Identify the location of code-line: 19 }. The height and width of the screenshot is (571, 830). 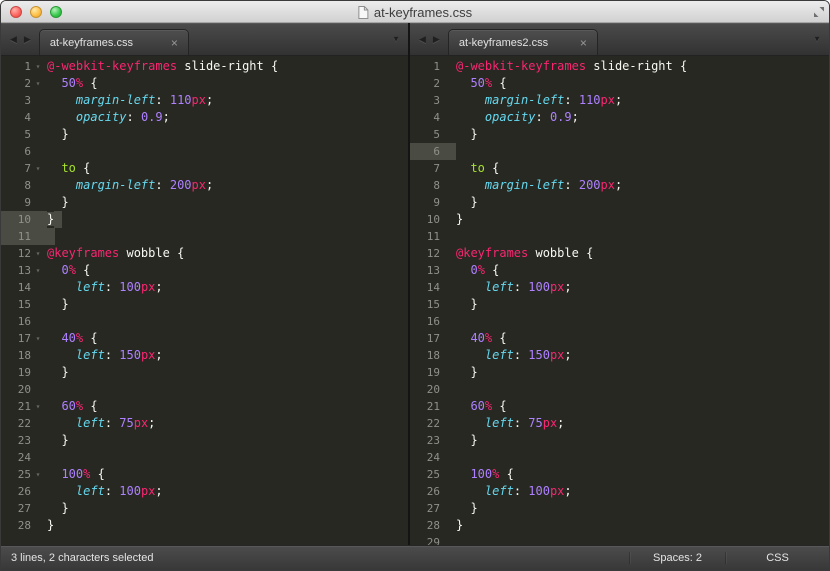
(619, 372).